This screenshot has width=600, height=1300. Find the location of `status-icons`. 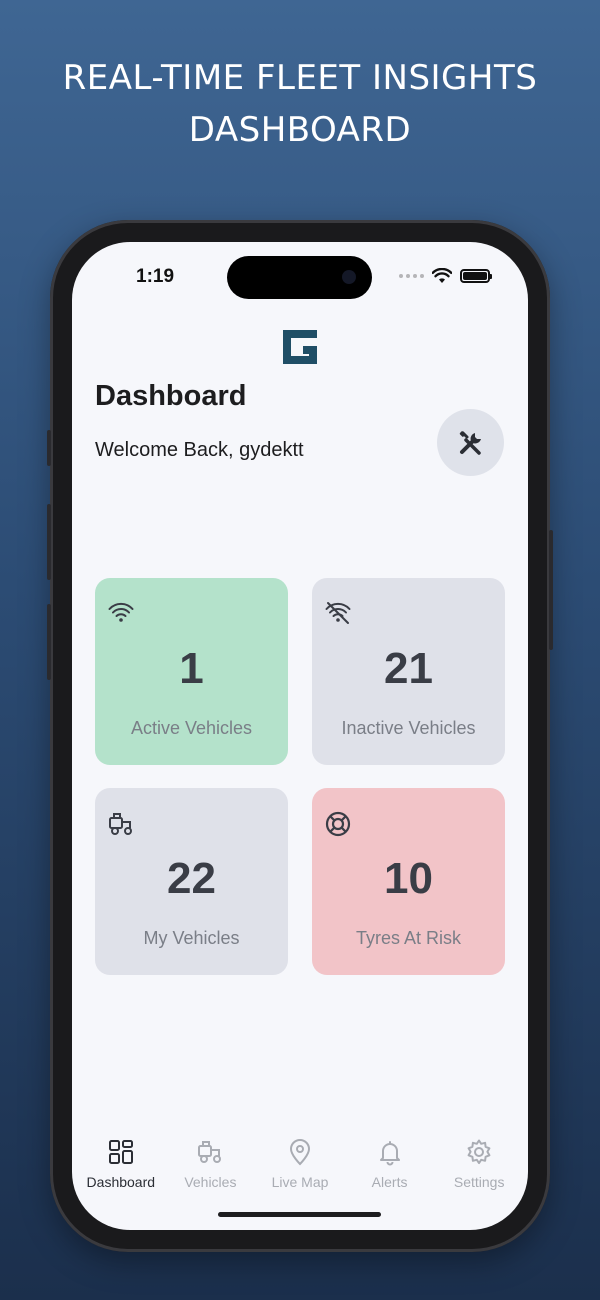

status-icons is located at coordinates (445, 276).